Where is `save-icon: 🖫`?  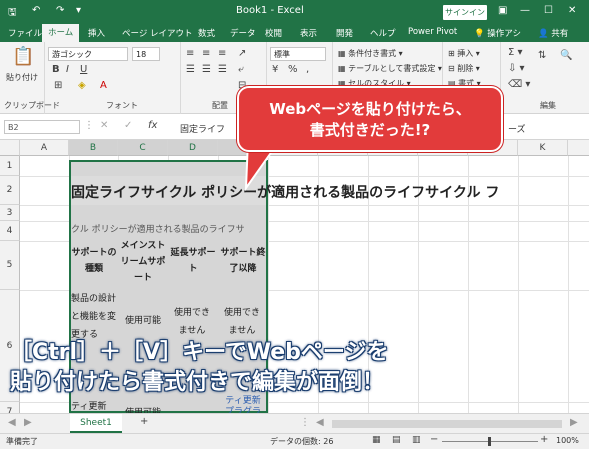 save-icon: 🖫 is located at coordinates (12, 13).